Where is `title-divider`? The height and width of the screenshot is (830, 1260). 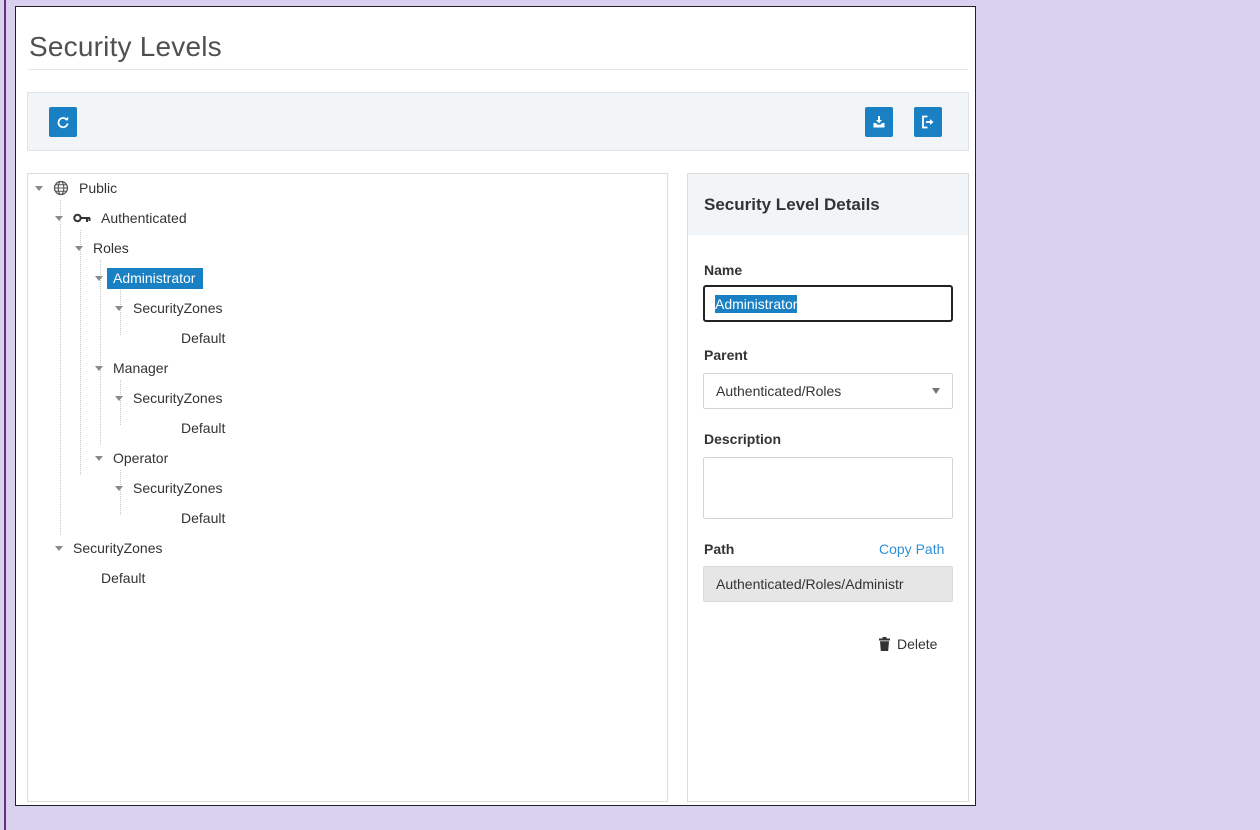
title-divider is located at coordinates (498, 69).